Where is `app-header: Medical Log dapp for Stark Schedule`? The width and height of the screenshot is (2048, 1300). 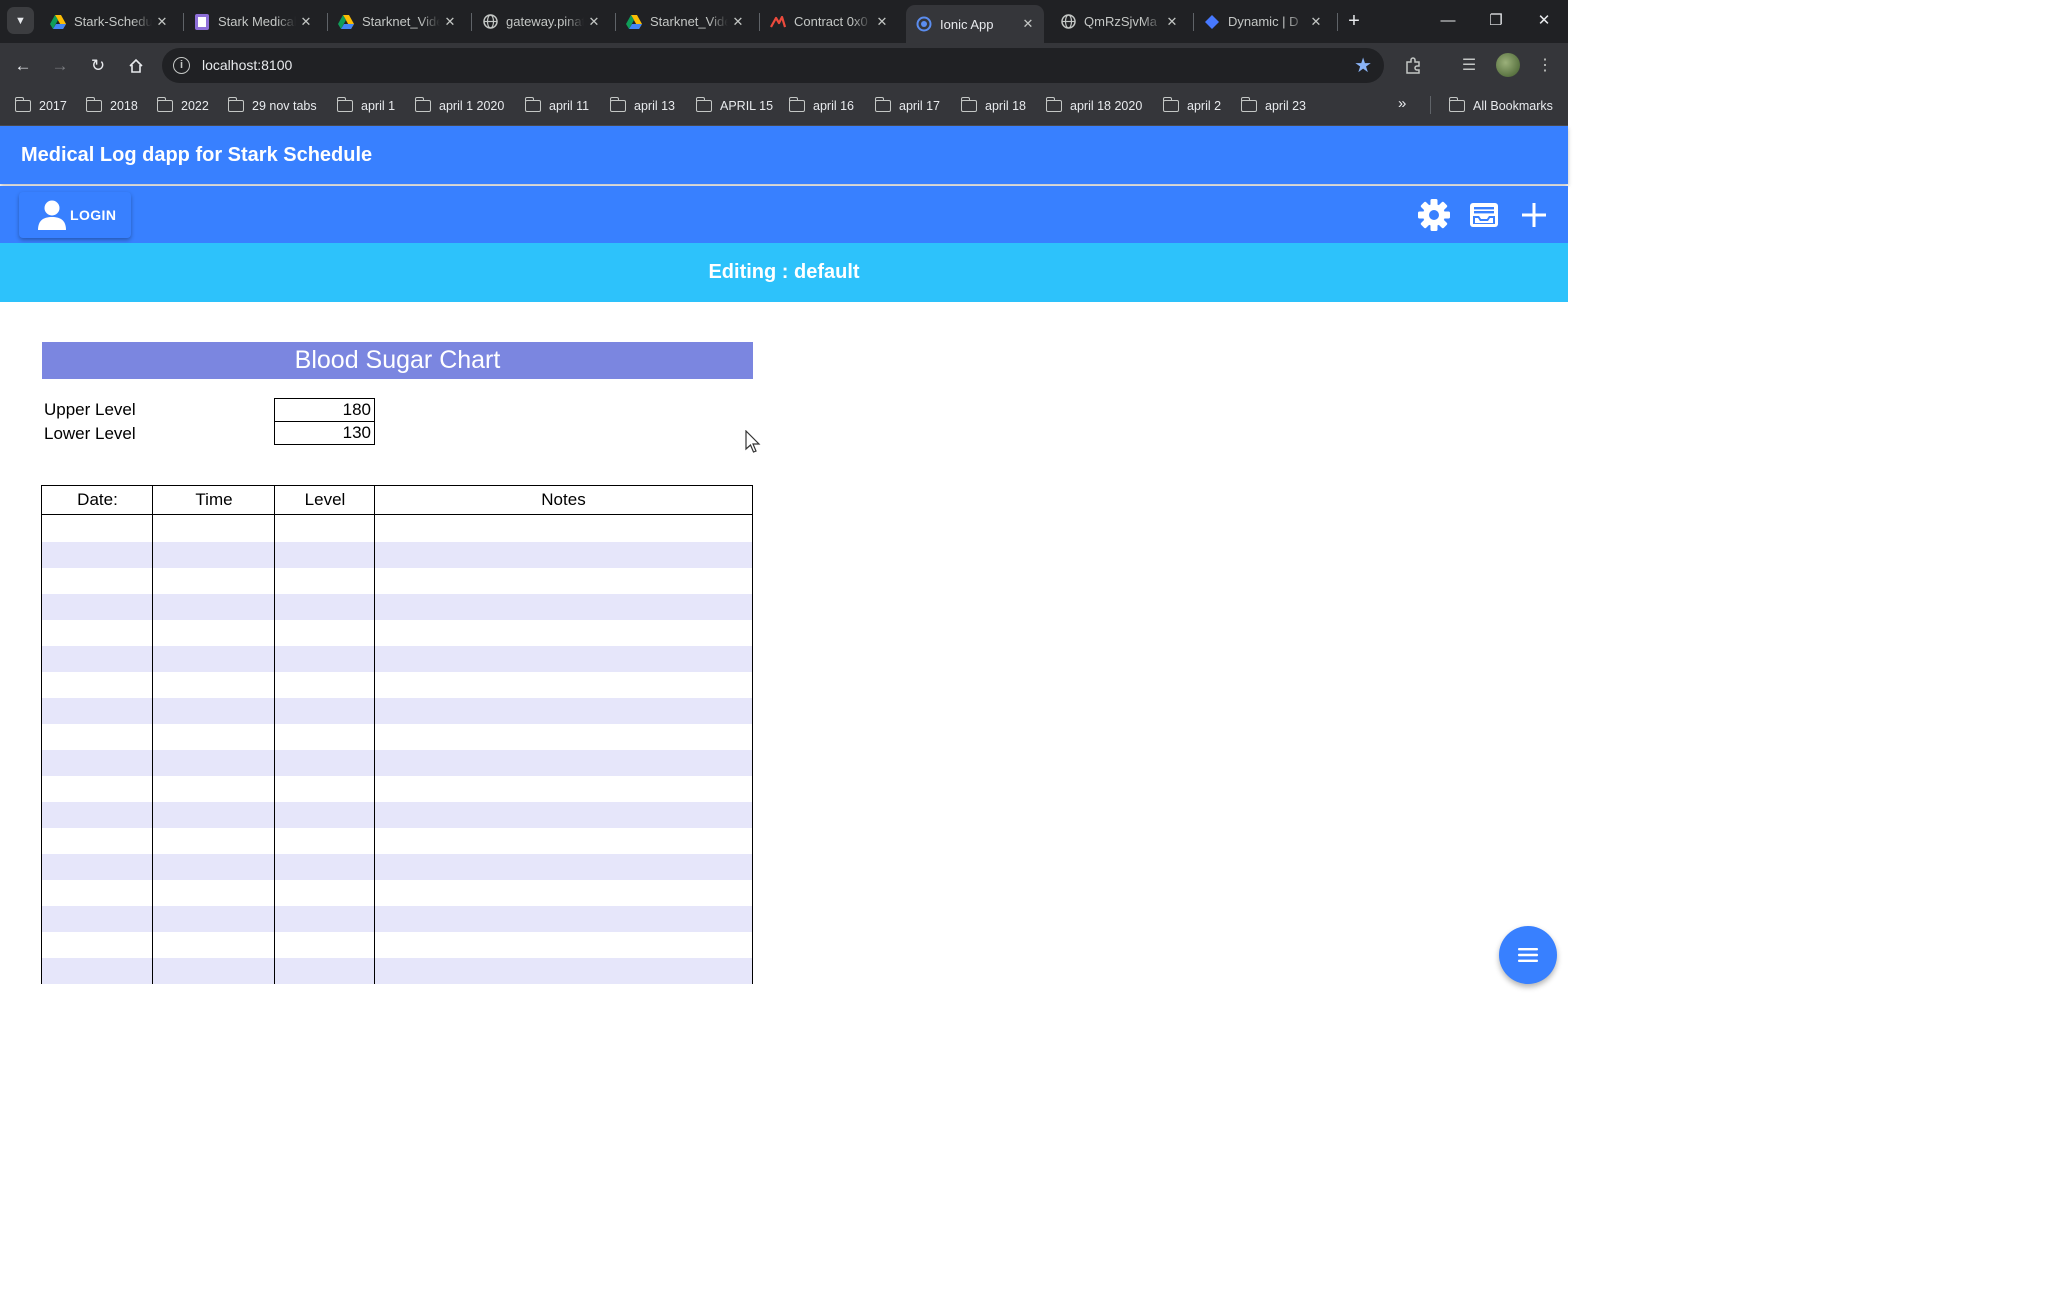 app-header: Medical Log dapp for Stark Schedule is located at coordinates (784, 155).